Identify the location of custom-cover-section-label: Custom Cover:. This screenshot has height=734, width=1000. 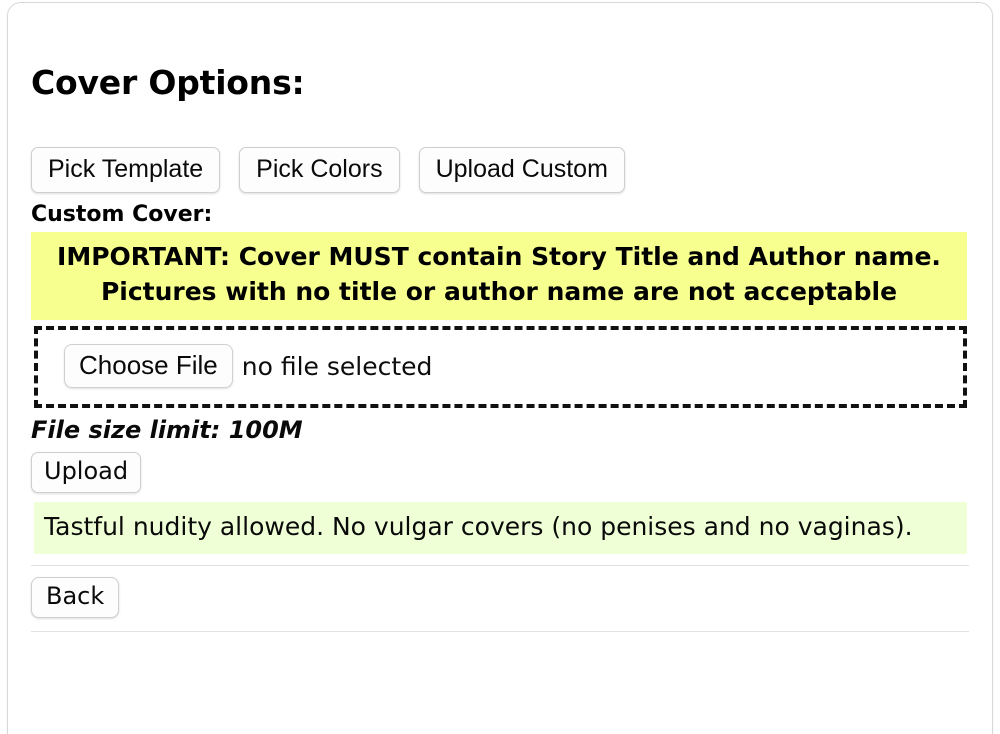
(122, 215).